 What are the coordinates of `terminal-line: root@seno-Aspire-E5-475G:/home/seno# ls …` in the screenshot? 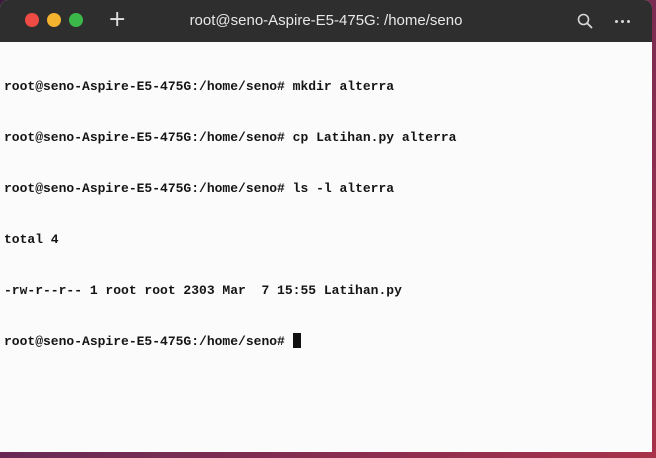 It's located at (326, 188).